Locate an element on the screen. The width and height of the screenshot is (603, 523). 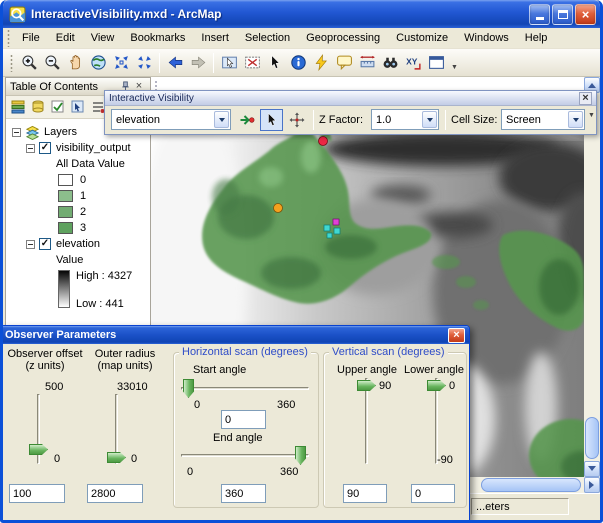
horizontal-scroll-thumb is located at coordinates (531, 485).